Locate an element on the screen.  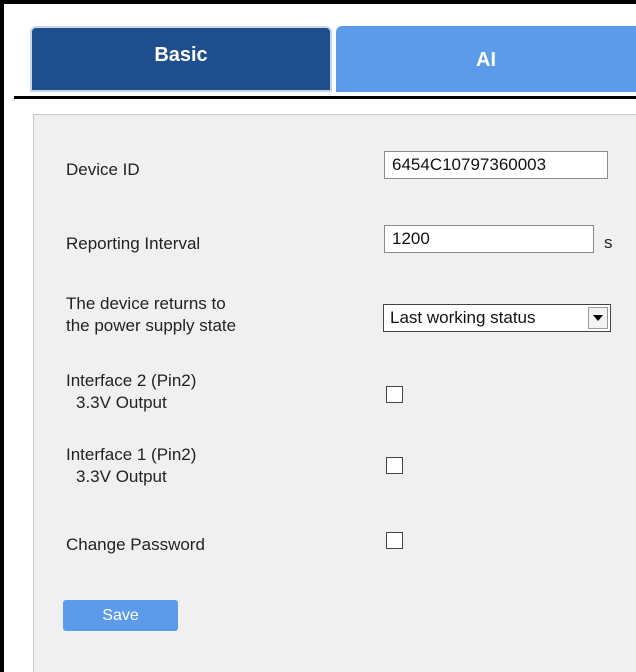
interface1-output-checkbox is located at coordinates (394, 465).